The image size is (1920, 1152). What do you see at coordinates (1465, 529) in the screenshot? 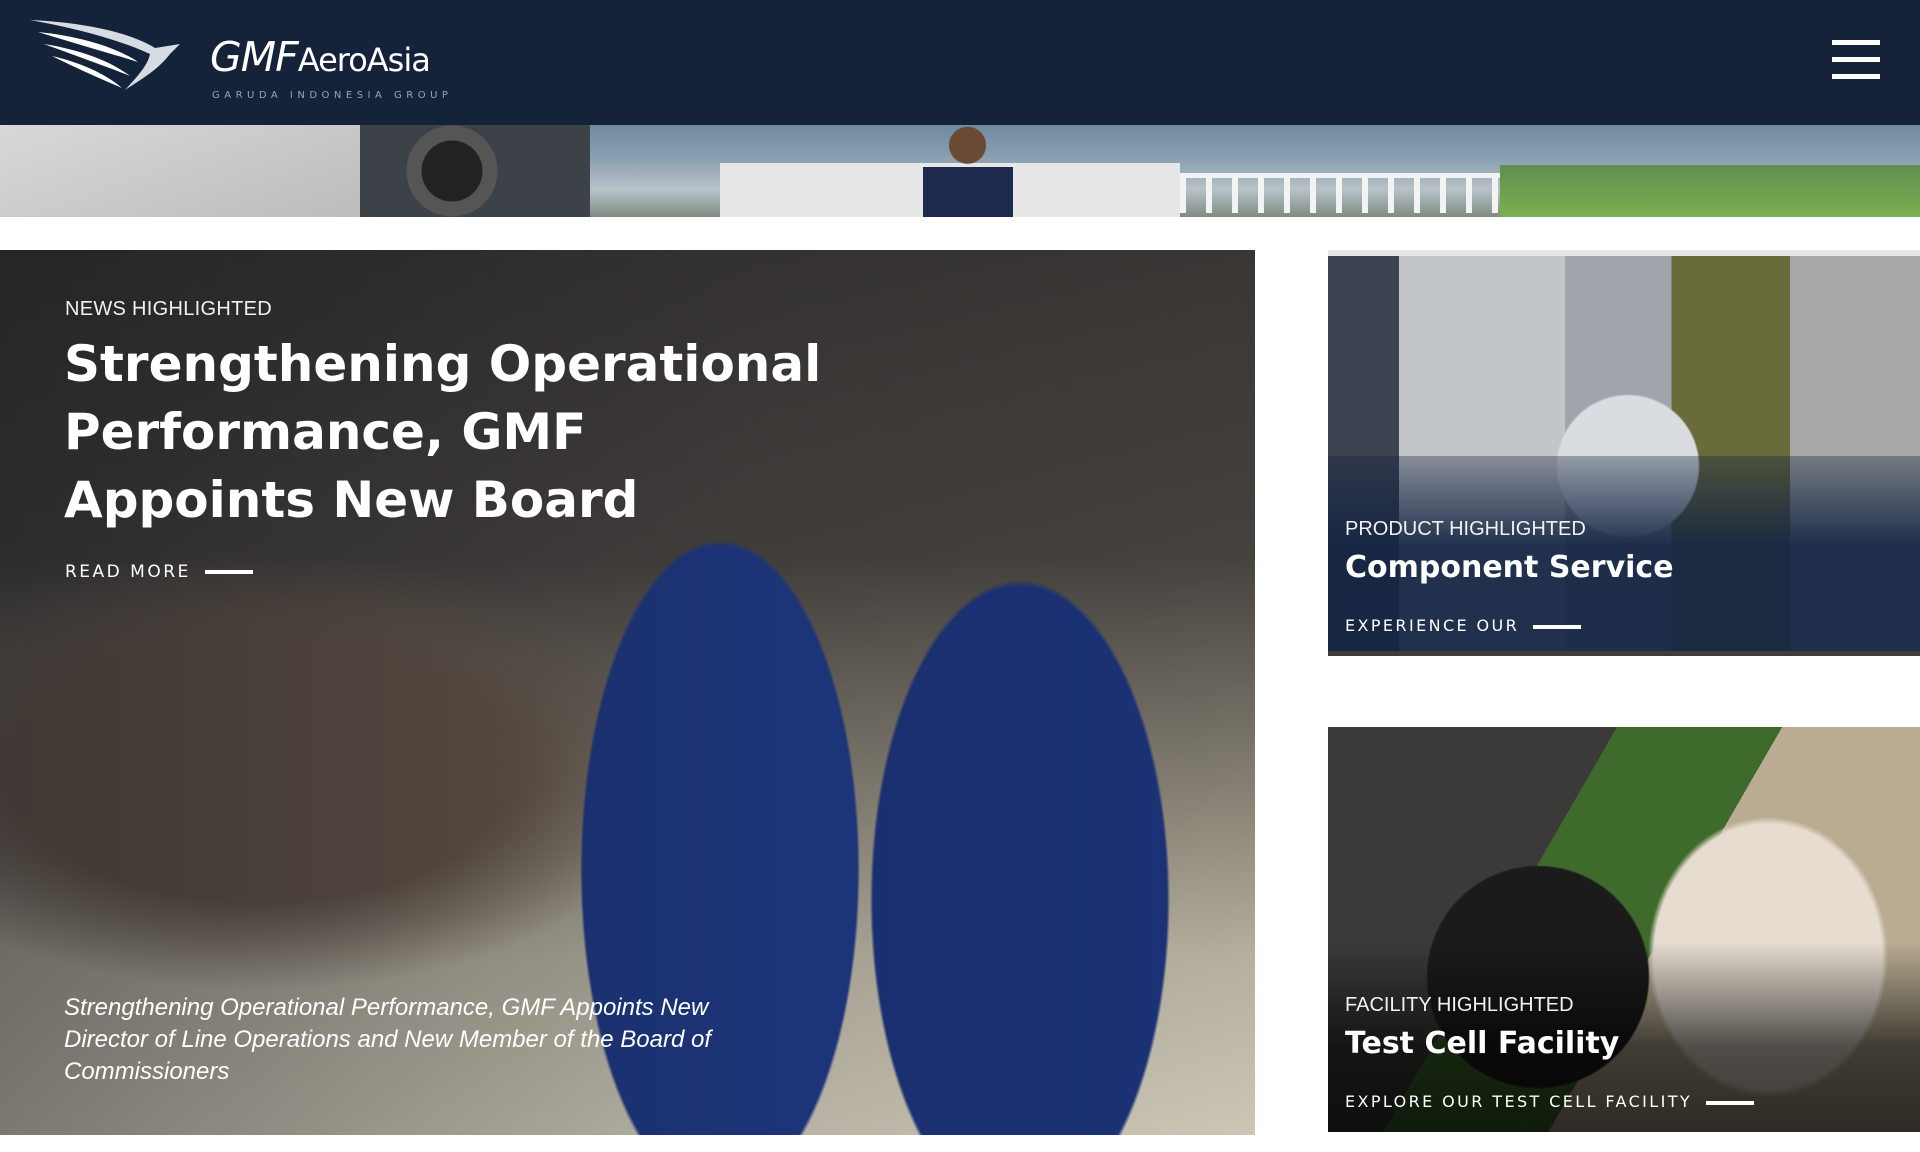
I see `product-eyebrow: PRODUCT HIGHLIGHTED` at bounding box center [1465, 529].